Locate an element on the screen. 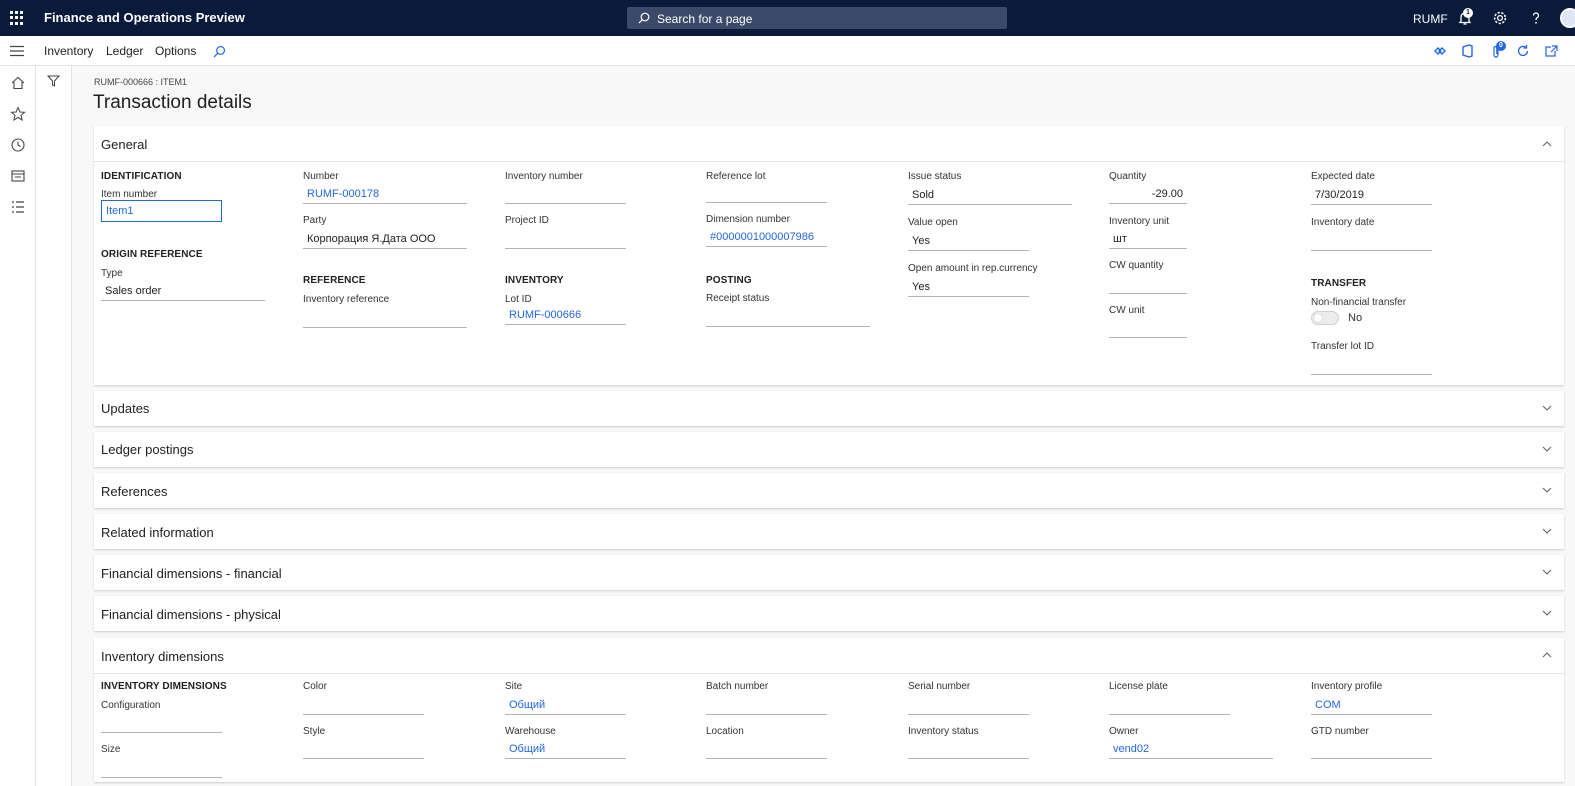 Image resolution: width=1575 pixels, height=786 pixels. modules-list-icon is located at coordinates (18, 207).